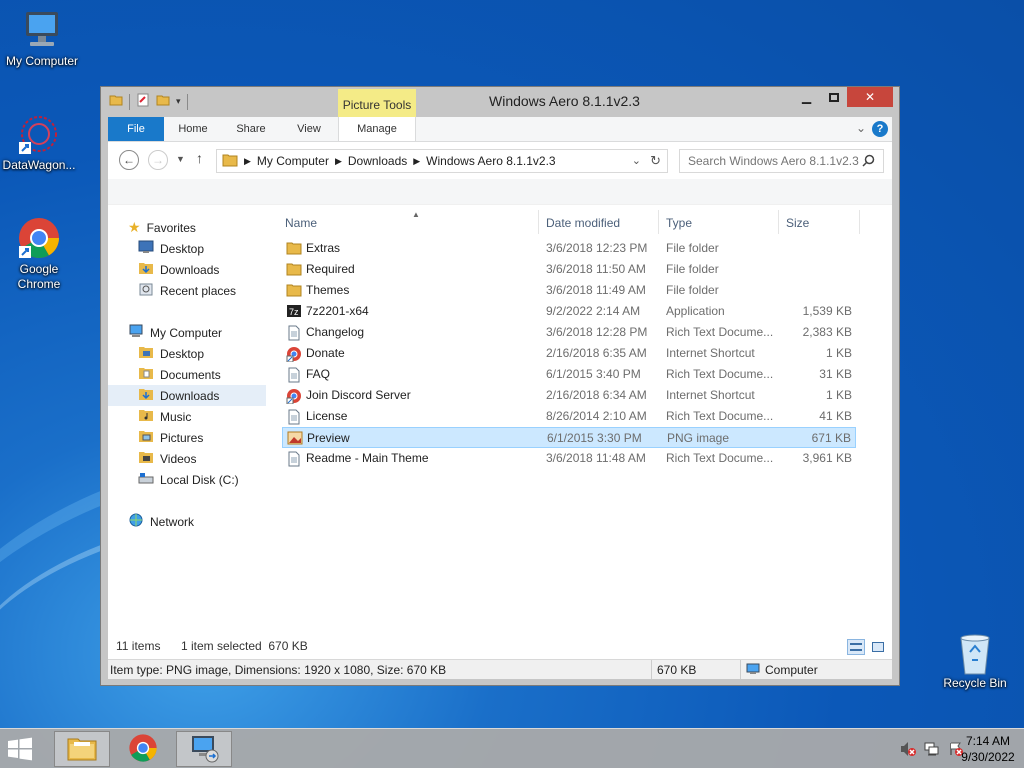  Describe the element at coordinates (171, 353) in the screenshot. I see `nav-item-pc-desktop: Desktop` at that location.